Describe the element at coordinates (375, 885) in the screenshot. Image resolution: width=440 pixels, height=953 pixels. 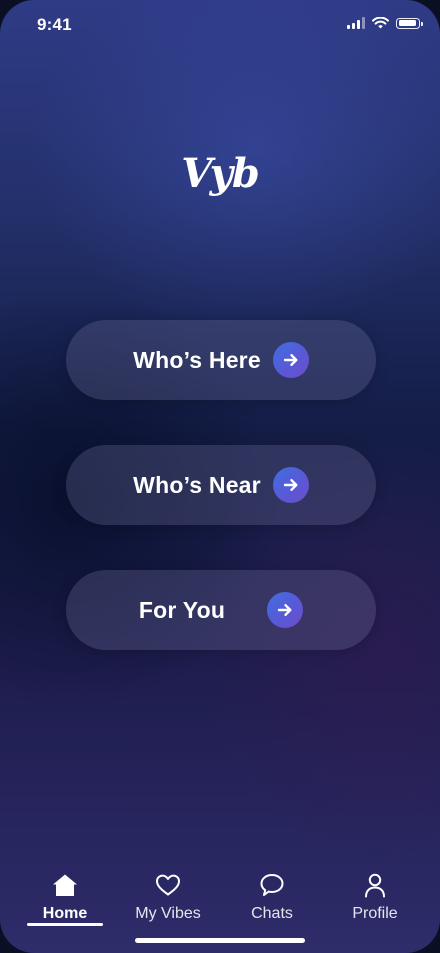
I see `person-icon` at that location.